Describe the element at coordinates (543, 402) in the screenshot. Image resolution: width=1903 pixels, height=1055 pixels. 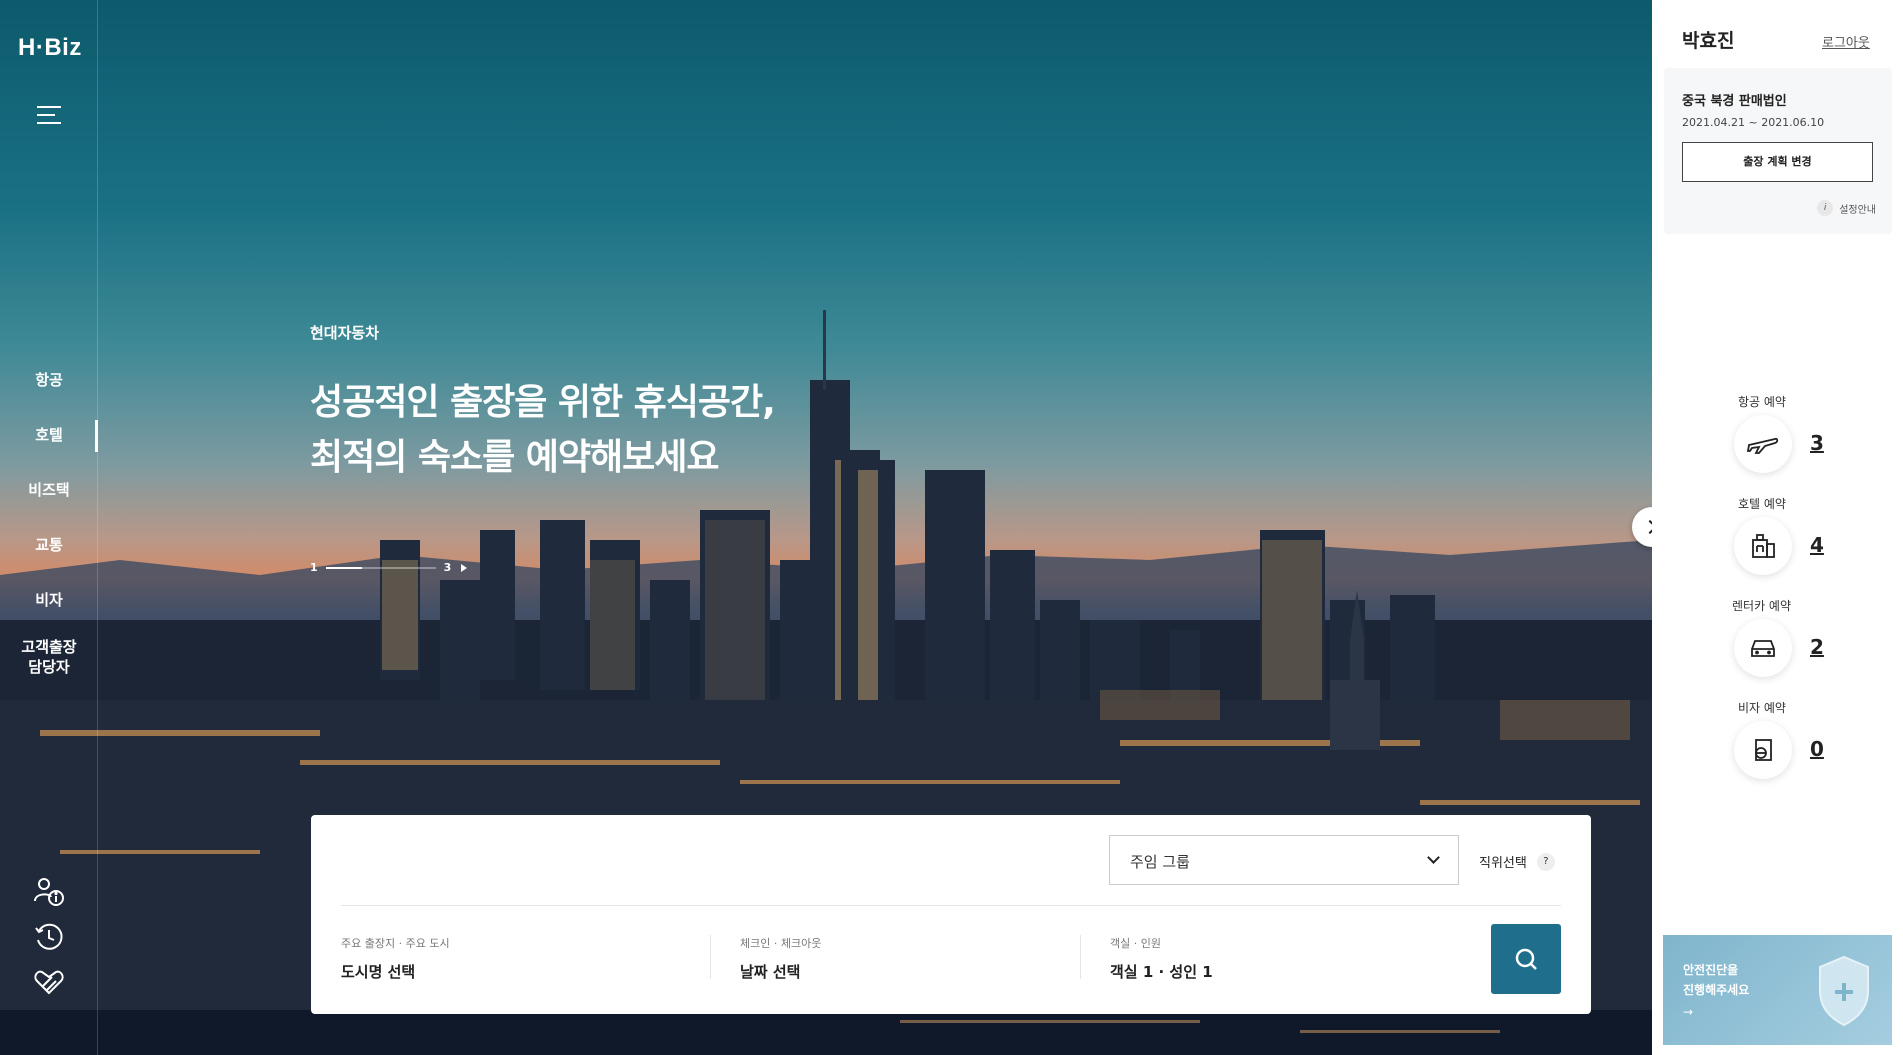
I see `hero-headline-line1: 성공적인 출장을 위한 휴식공간,` at that location.